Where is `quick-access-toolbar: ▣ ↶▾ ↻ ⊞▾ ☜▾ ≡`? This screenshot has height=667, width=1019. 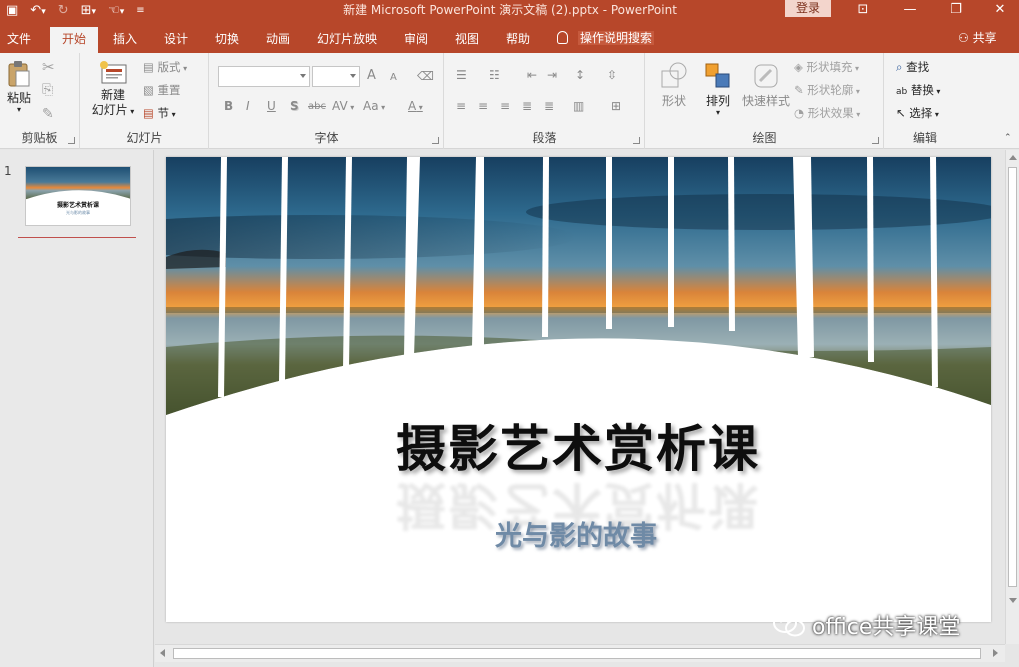
quick-access-toolbar: ▣ ↶▾ ↻ ⊞▾ ☜▾ ≡ is located at coordinates (75, 11).